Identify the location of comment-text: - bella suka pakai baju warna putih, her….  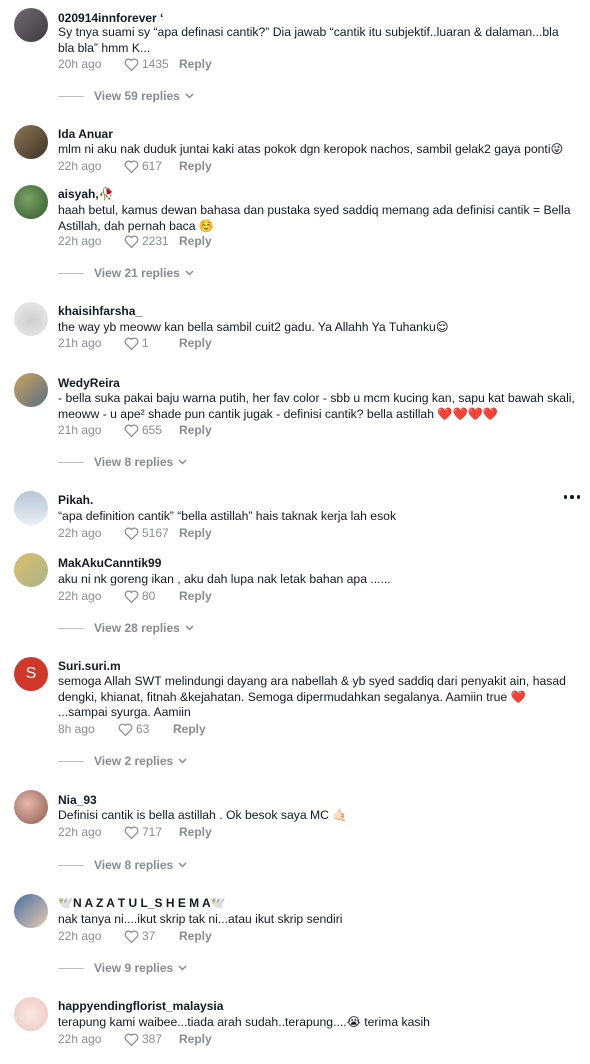
(316, 406).